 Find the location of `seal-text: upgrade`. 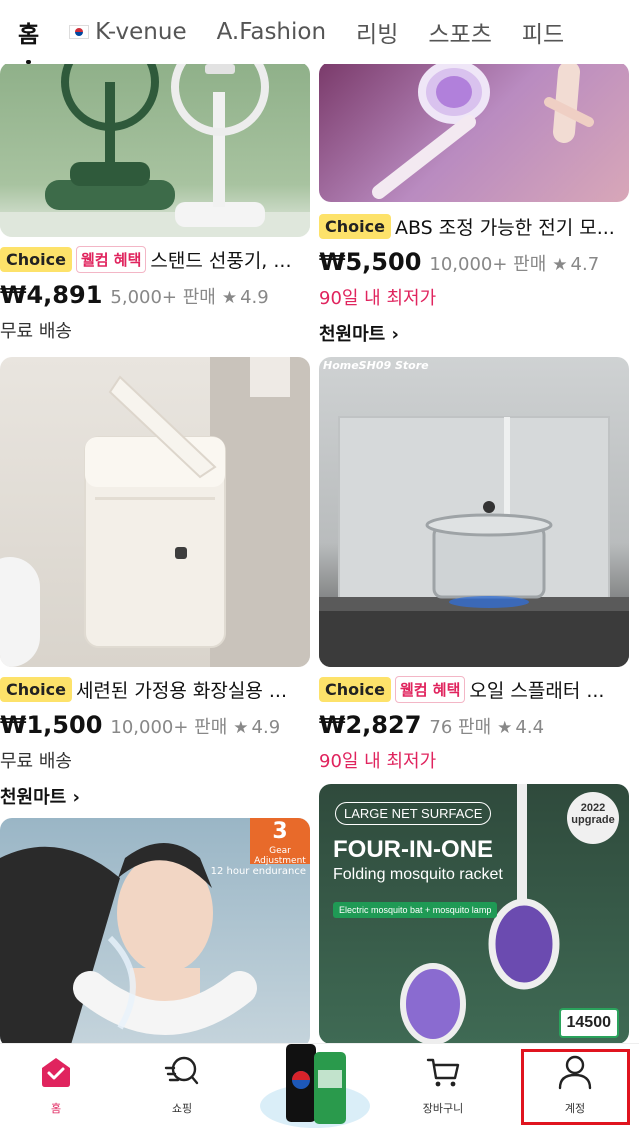

seal-text: upgrade is located at coordinates (593, 820).